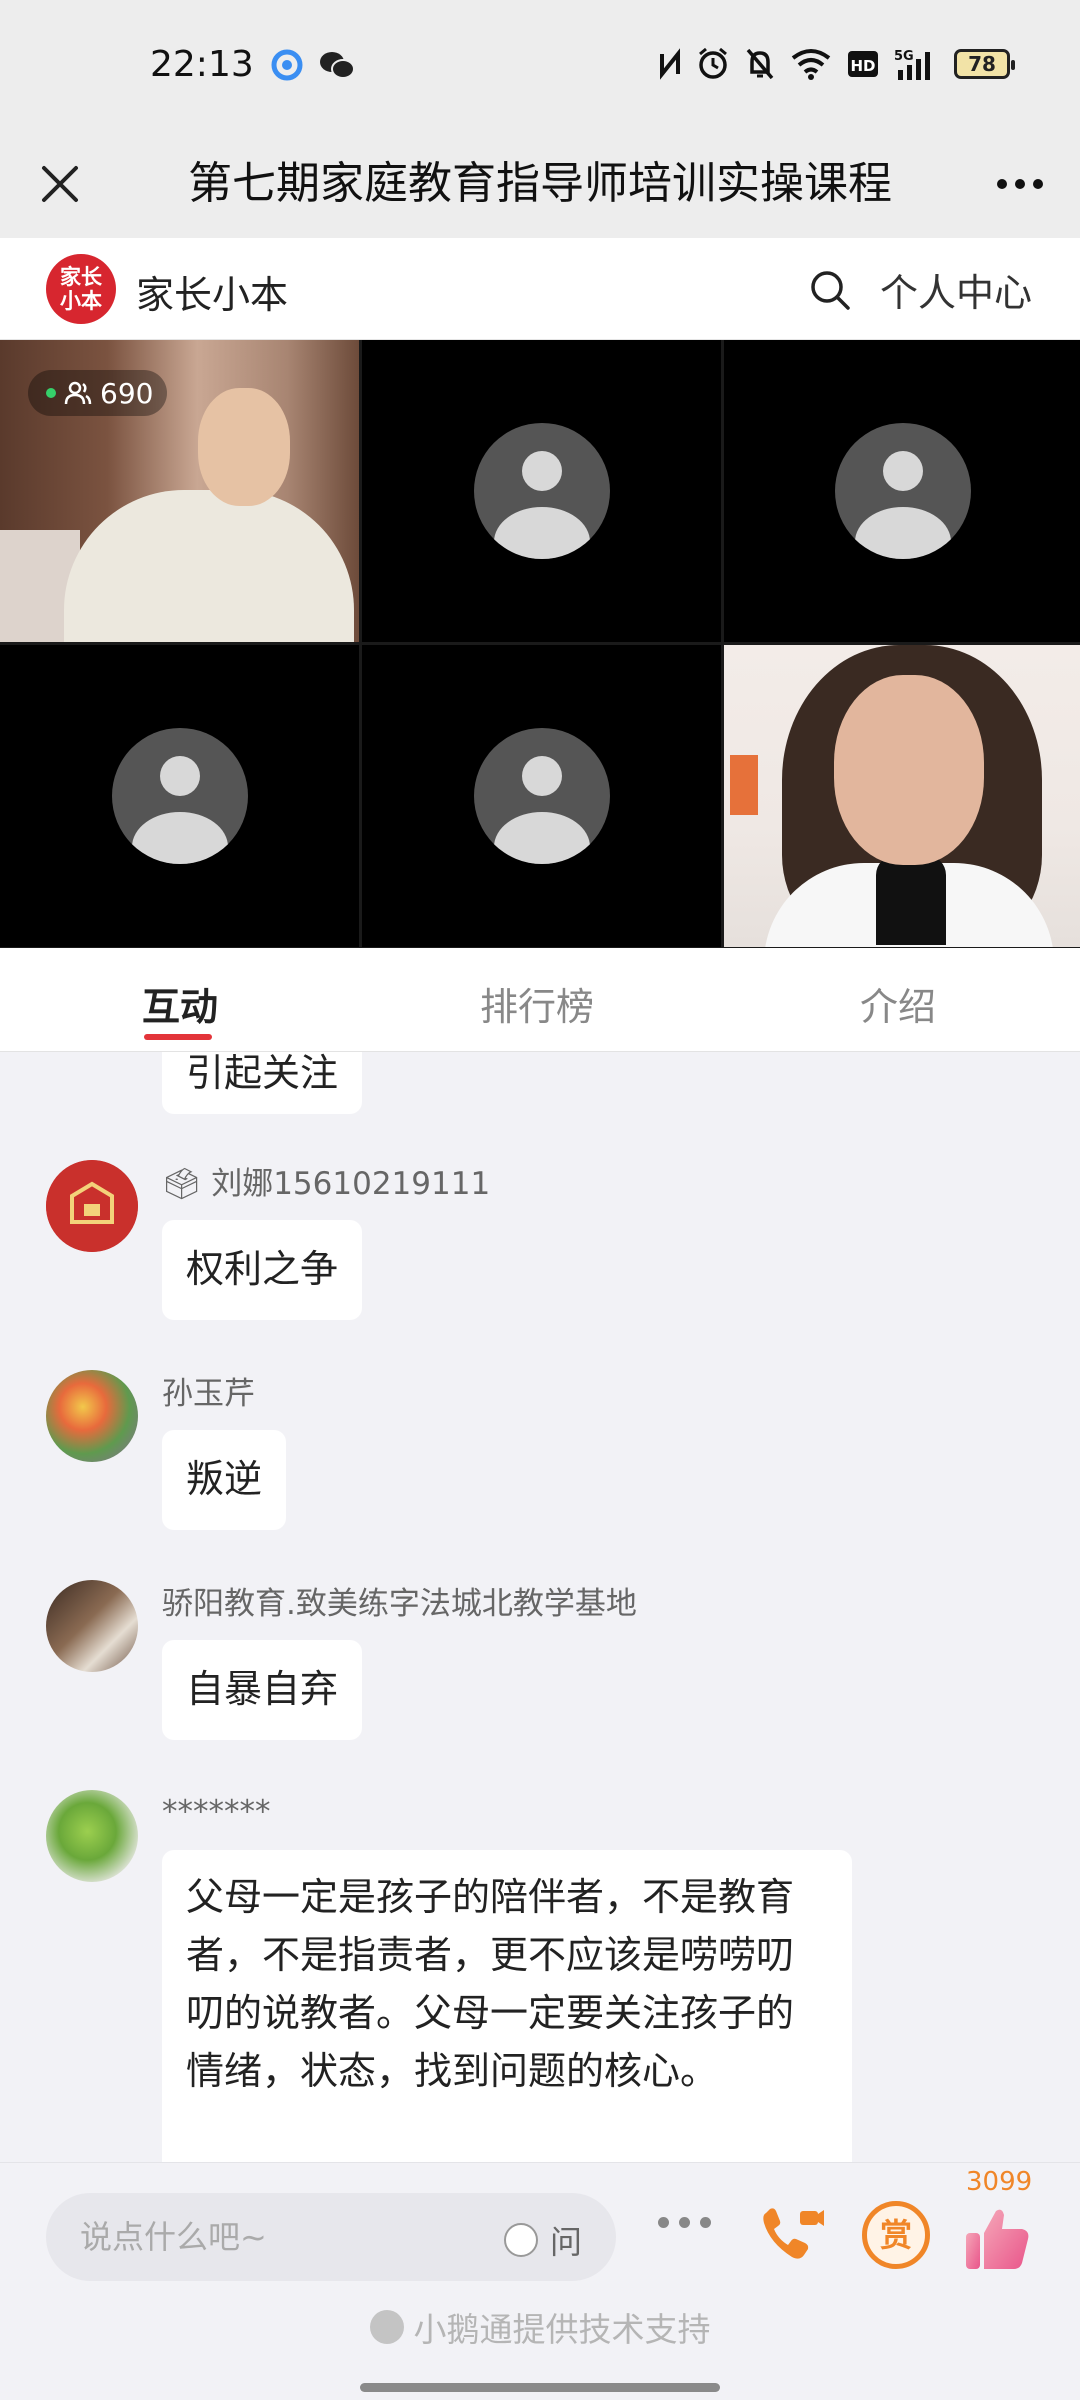 Image resolution: width=1080 pixels, height=2400 pixels. What do you see at coordinates (793, 2233) in the screenshot?
I see `phone-video-icon` at bounding box center [793, 2233].